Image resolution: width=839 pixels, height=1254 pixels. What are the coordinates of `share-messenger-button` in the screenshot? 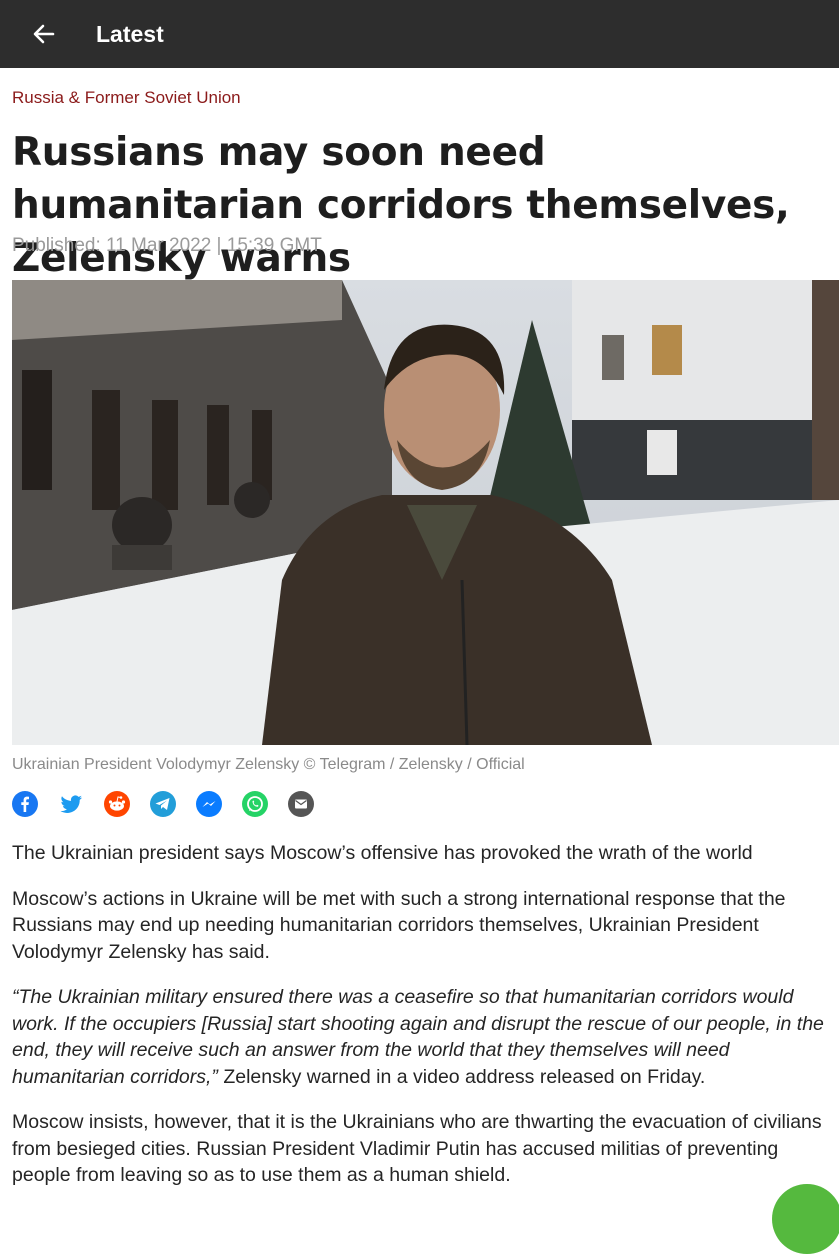 It's located at (209, 804).